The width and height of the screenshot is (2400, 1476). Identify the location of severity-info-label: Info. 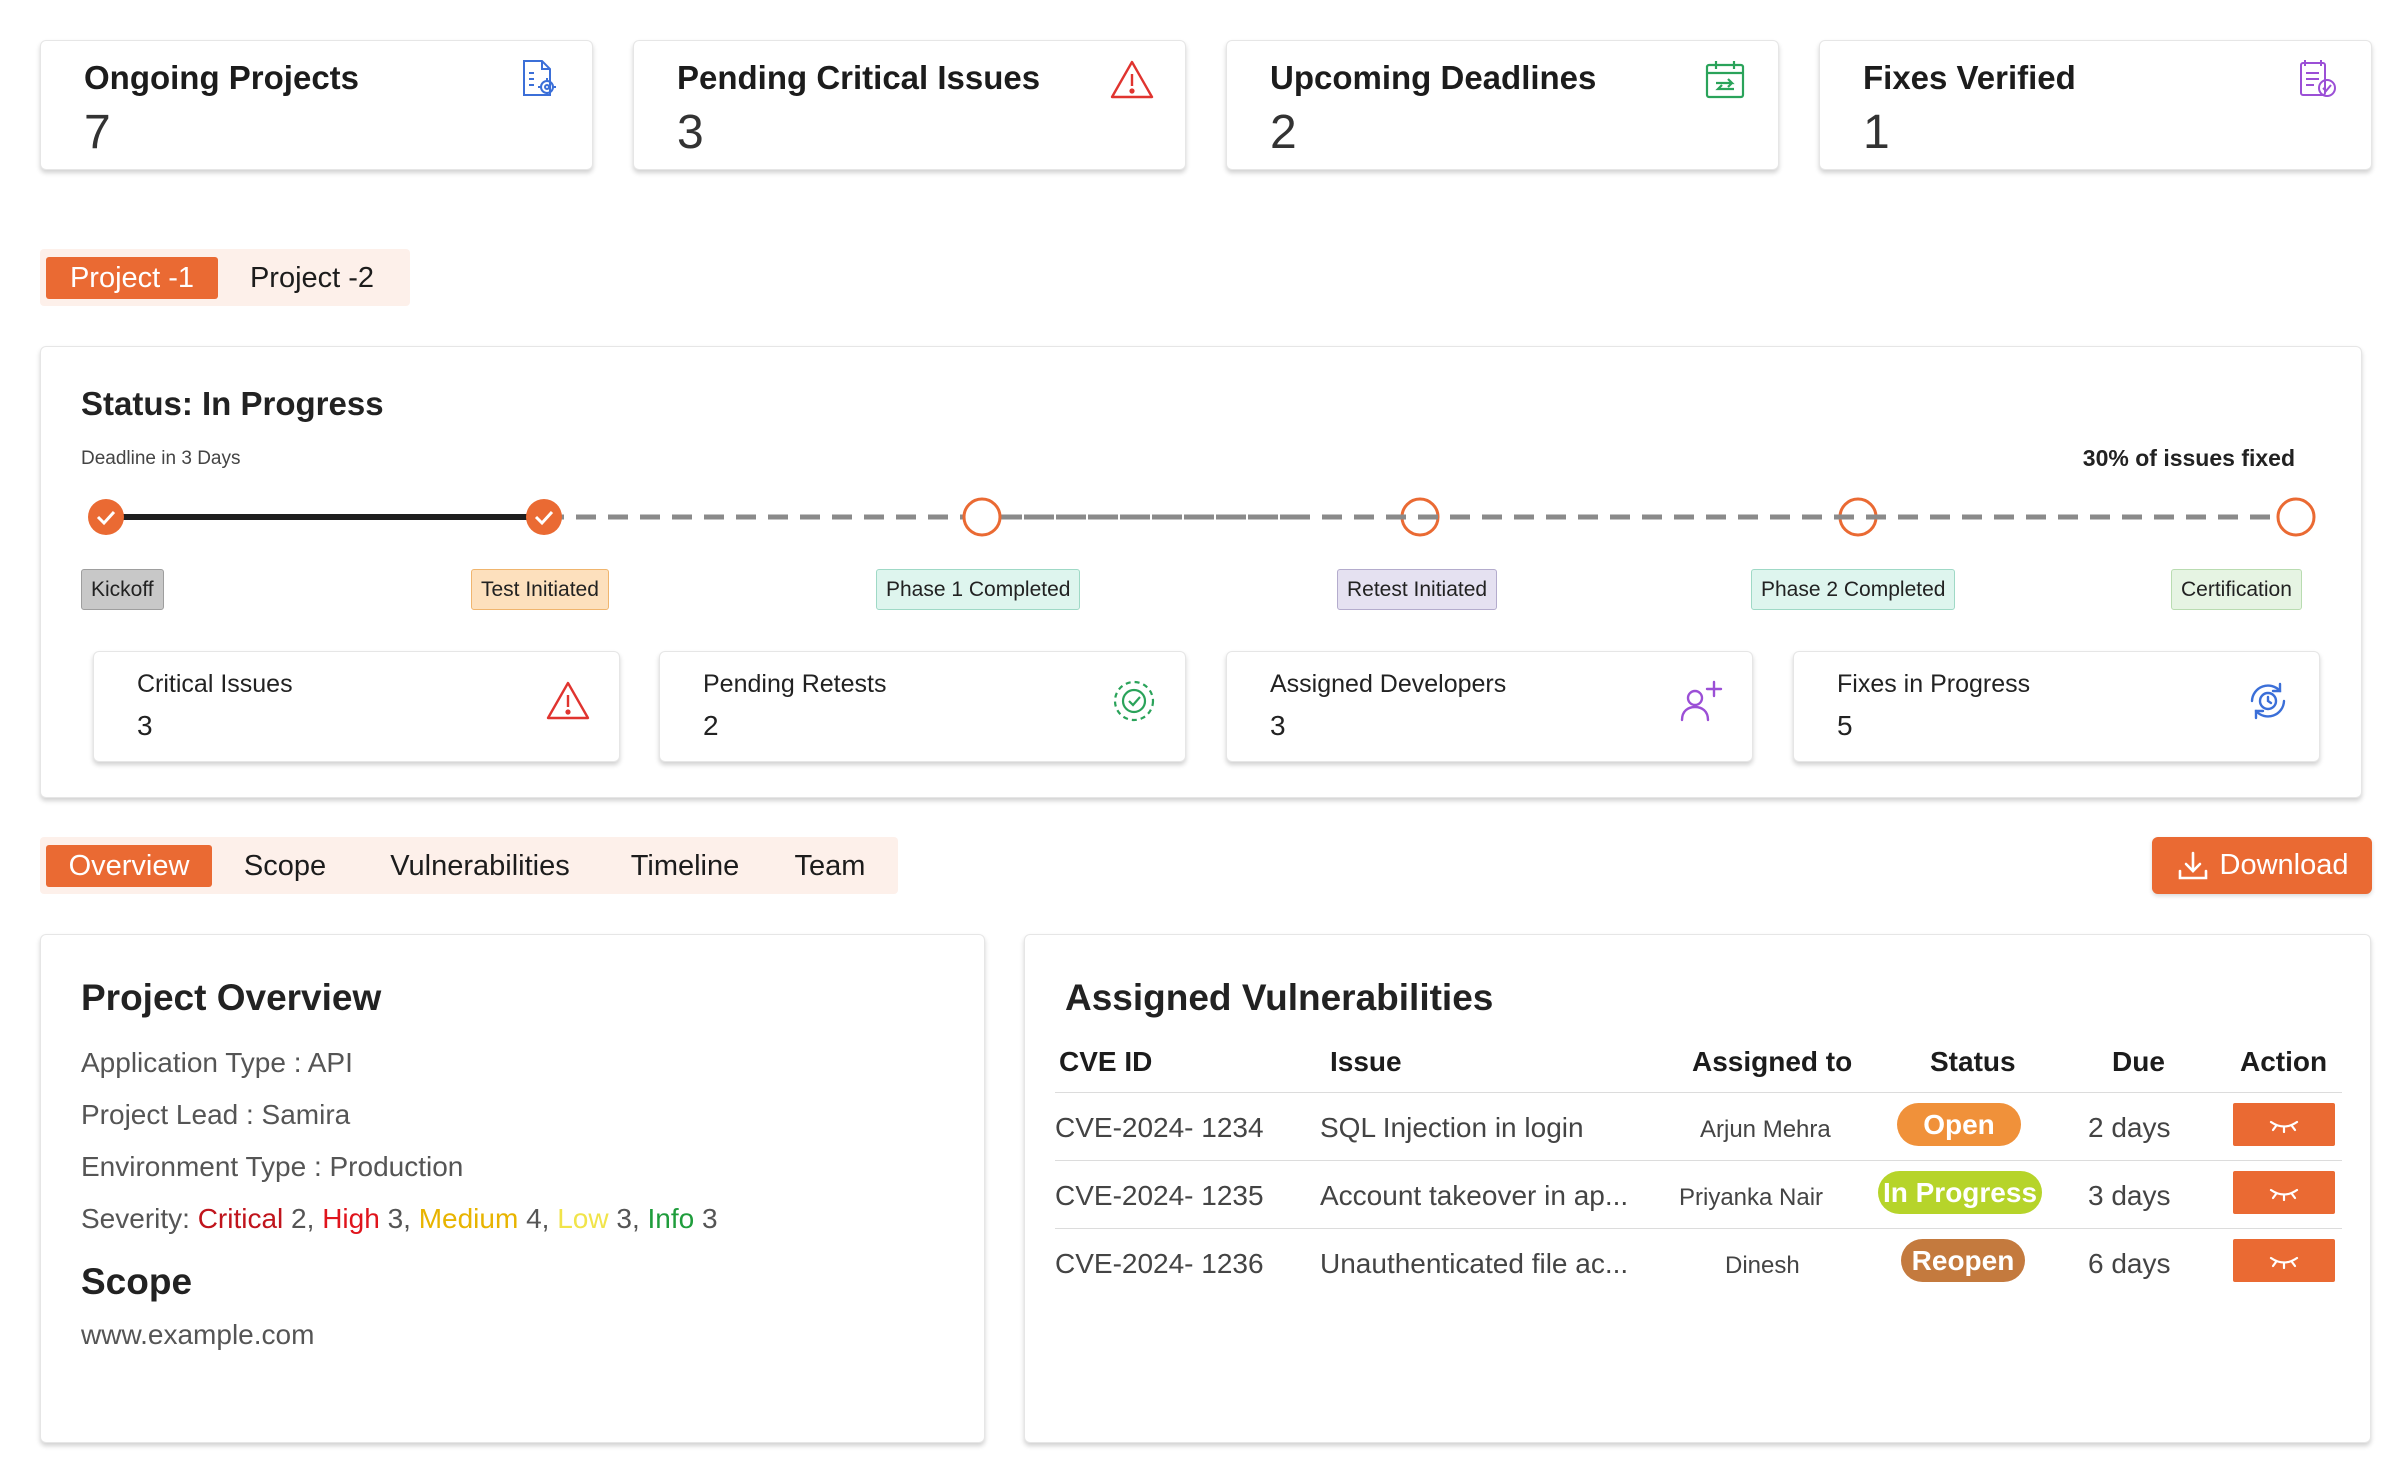
(671, 1218).